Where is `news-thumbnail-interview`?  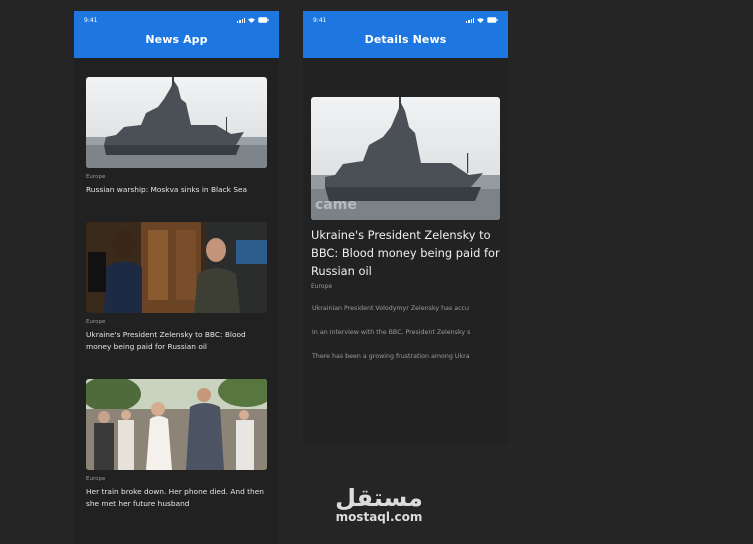 news-thumbnail-interview is located at coordinates (176, 267).